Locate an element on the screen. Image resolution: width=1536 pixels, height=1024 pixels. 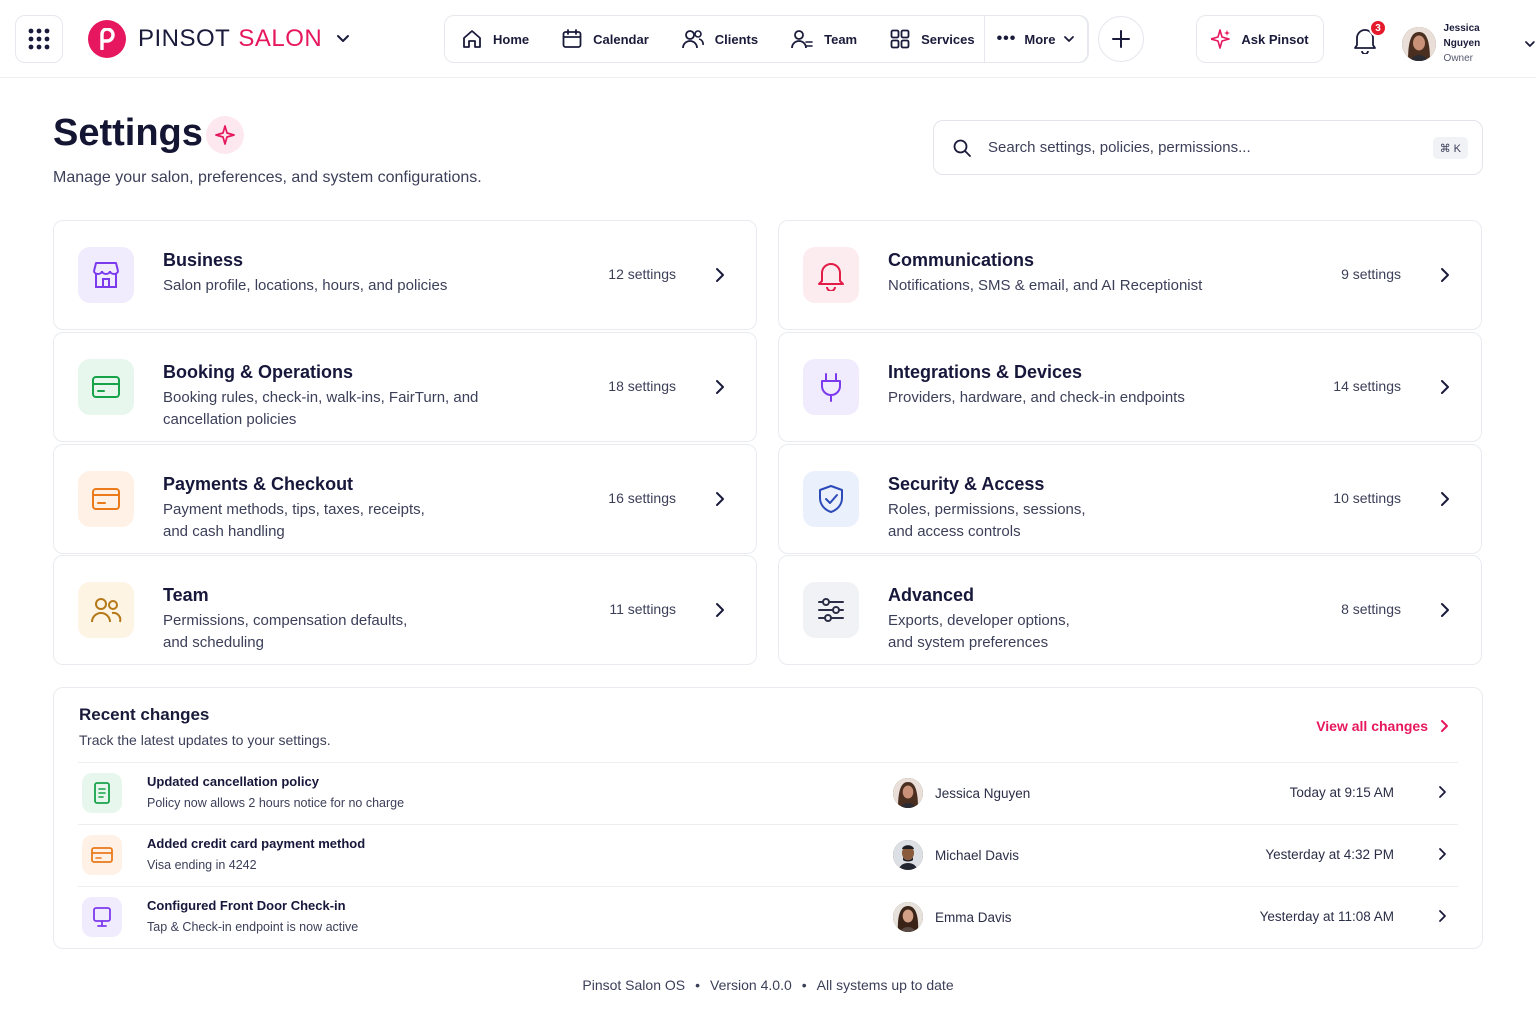
brand-switcher: PINSOT SALON is located at coordinates (219, 39).